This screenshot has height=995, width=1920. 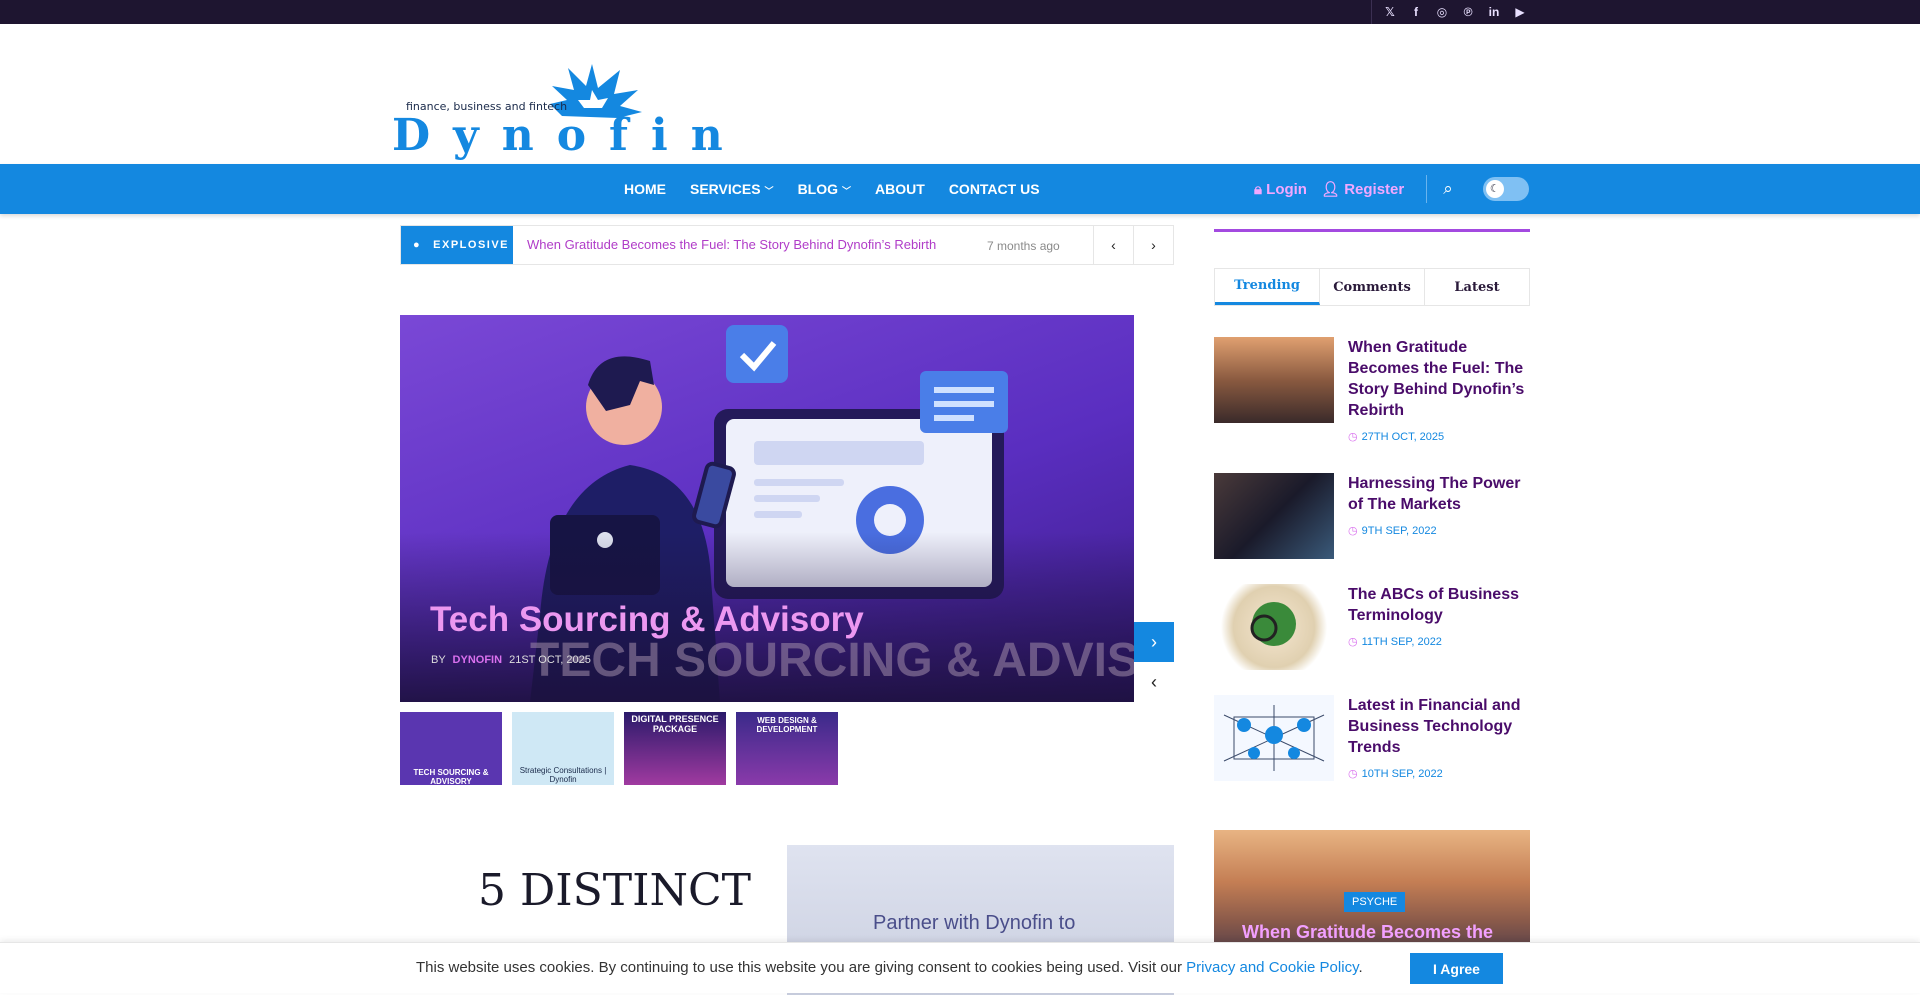 I want to click on logo-wordmark: Dynofin, so click(x=569, y=135).